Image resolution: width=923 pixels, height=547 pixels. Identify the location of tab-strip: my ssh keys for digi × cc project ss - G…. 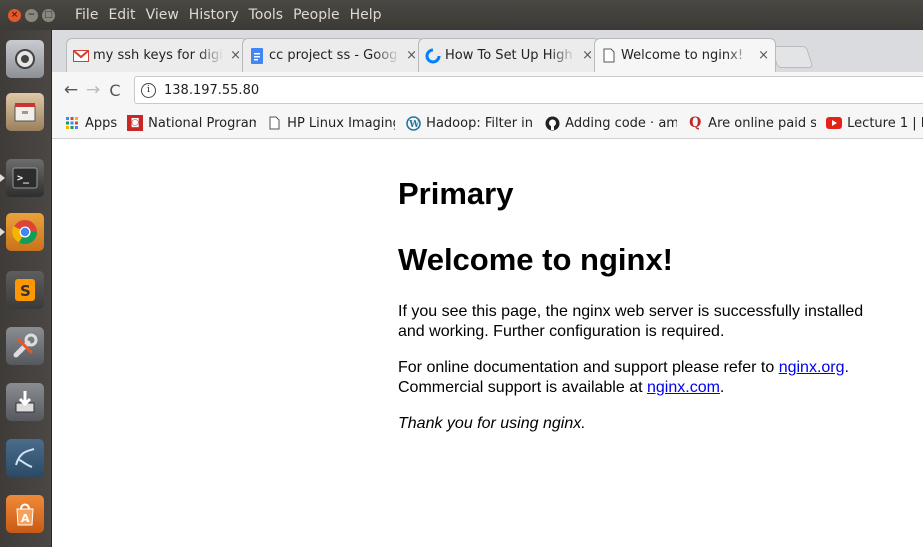
(487, 51).